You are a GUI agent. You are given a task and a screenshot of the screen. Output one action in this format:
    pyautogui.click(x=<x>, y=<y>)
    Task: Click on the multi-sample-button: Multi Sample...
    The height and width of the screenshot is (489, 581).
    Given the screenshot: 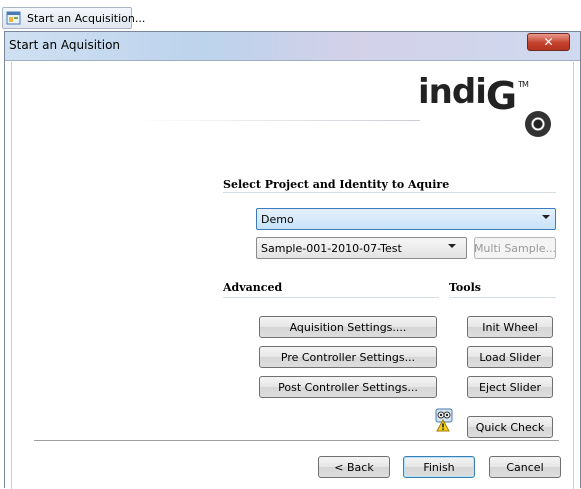 What is the action you would take?
    pyautogui.click(x=515, y=248)
    